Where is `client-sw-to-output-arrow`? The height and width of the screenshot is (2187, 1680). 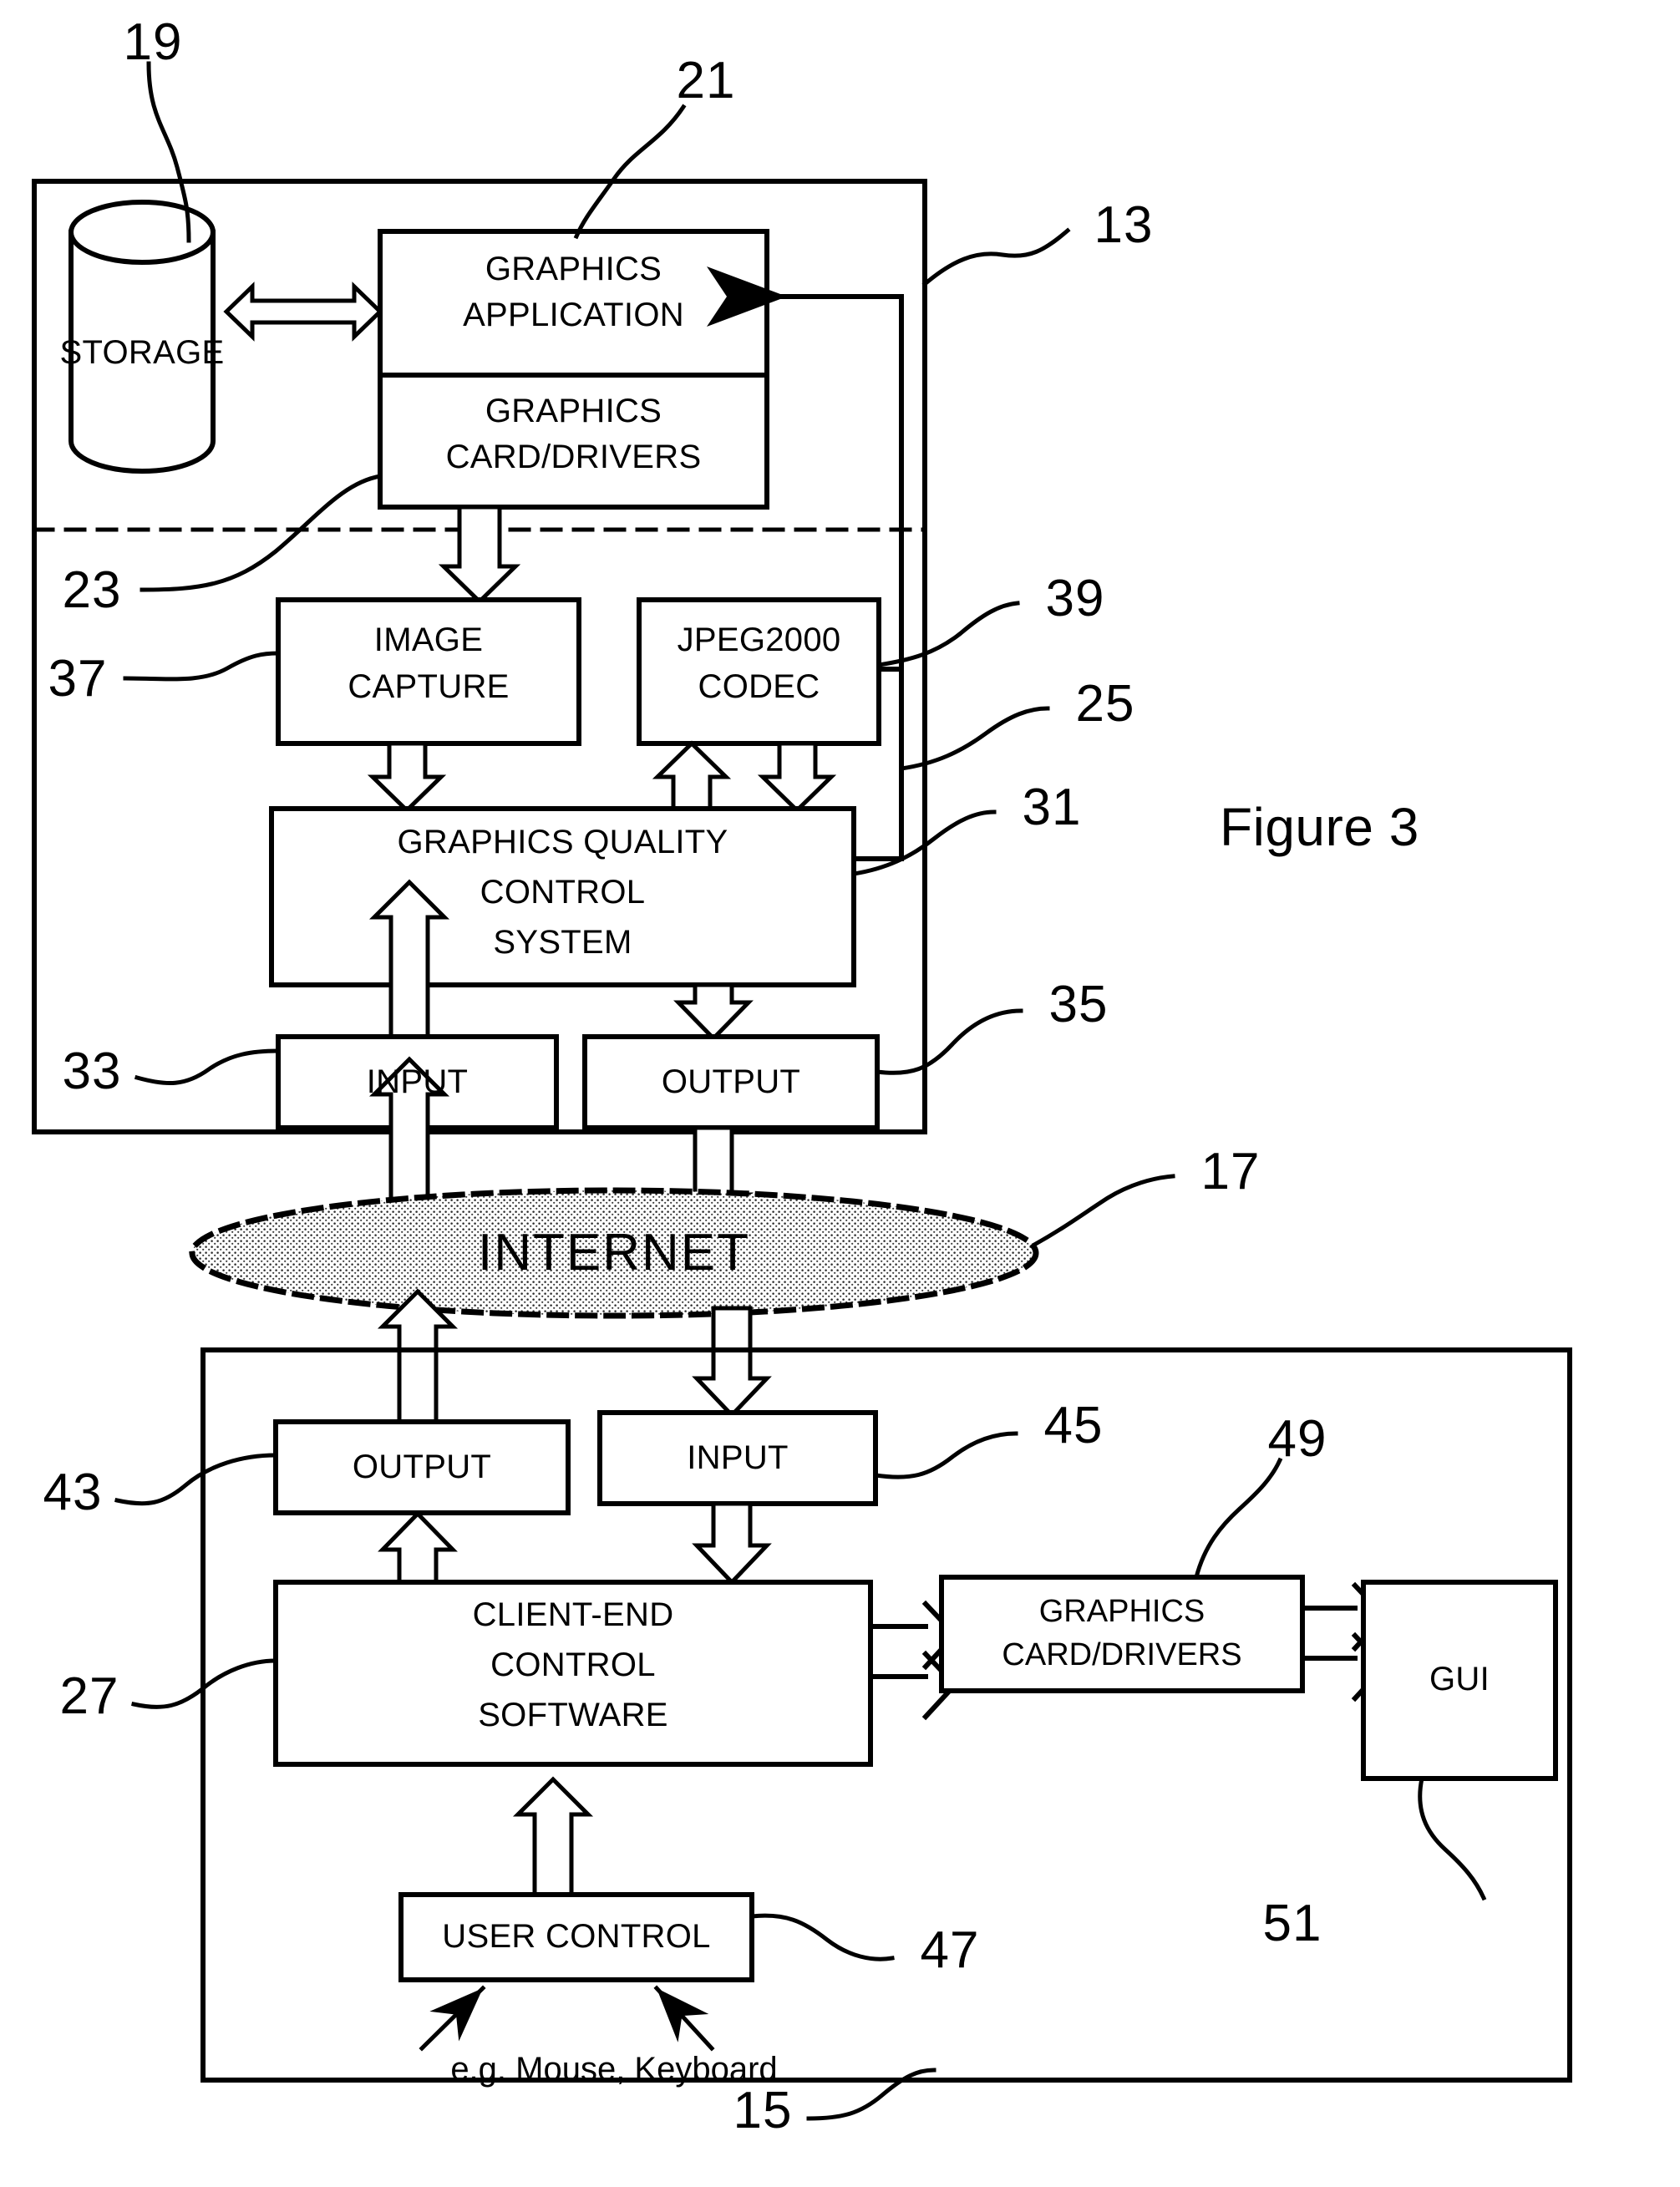
client-sw-to-output-arrow is located at coordinates (418, 1549).